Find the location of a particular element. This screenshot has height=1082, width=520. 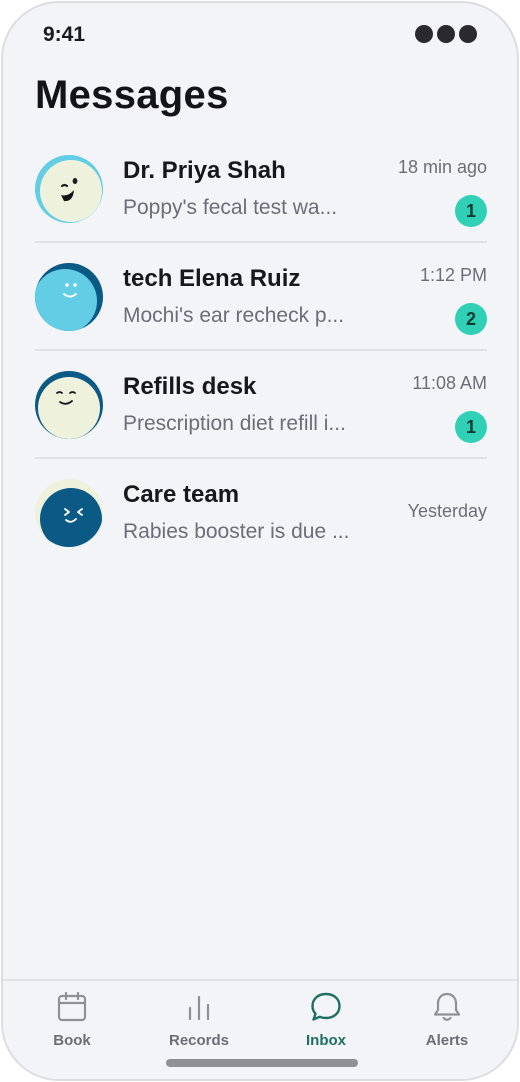

thread-name: Refills desk is located at coordinates (190, 386).